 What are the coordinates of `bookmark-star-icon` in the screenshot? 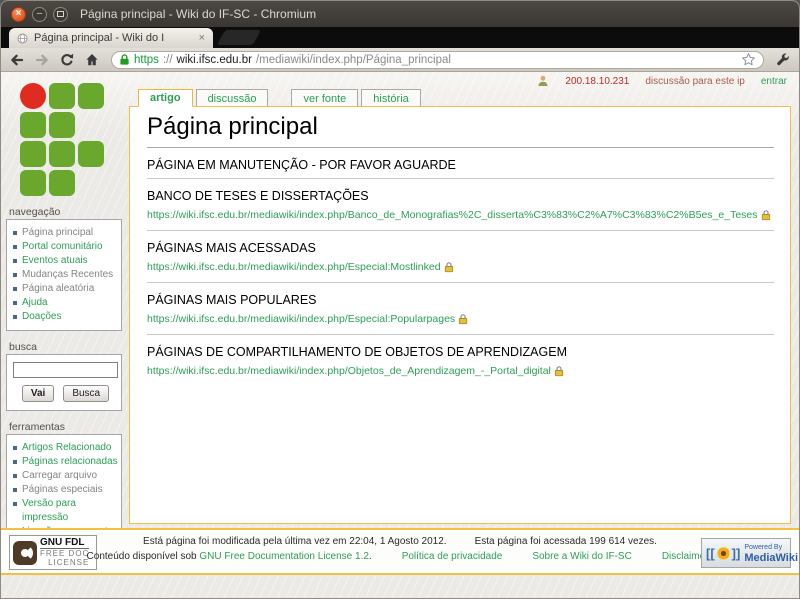 It's located at (748, 59).